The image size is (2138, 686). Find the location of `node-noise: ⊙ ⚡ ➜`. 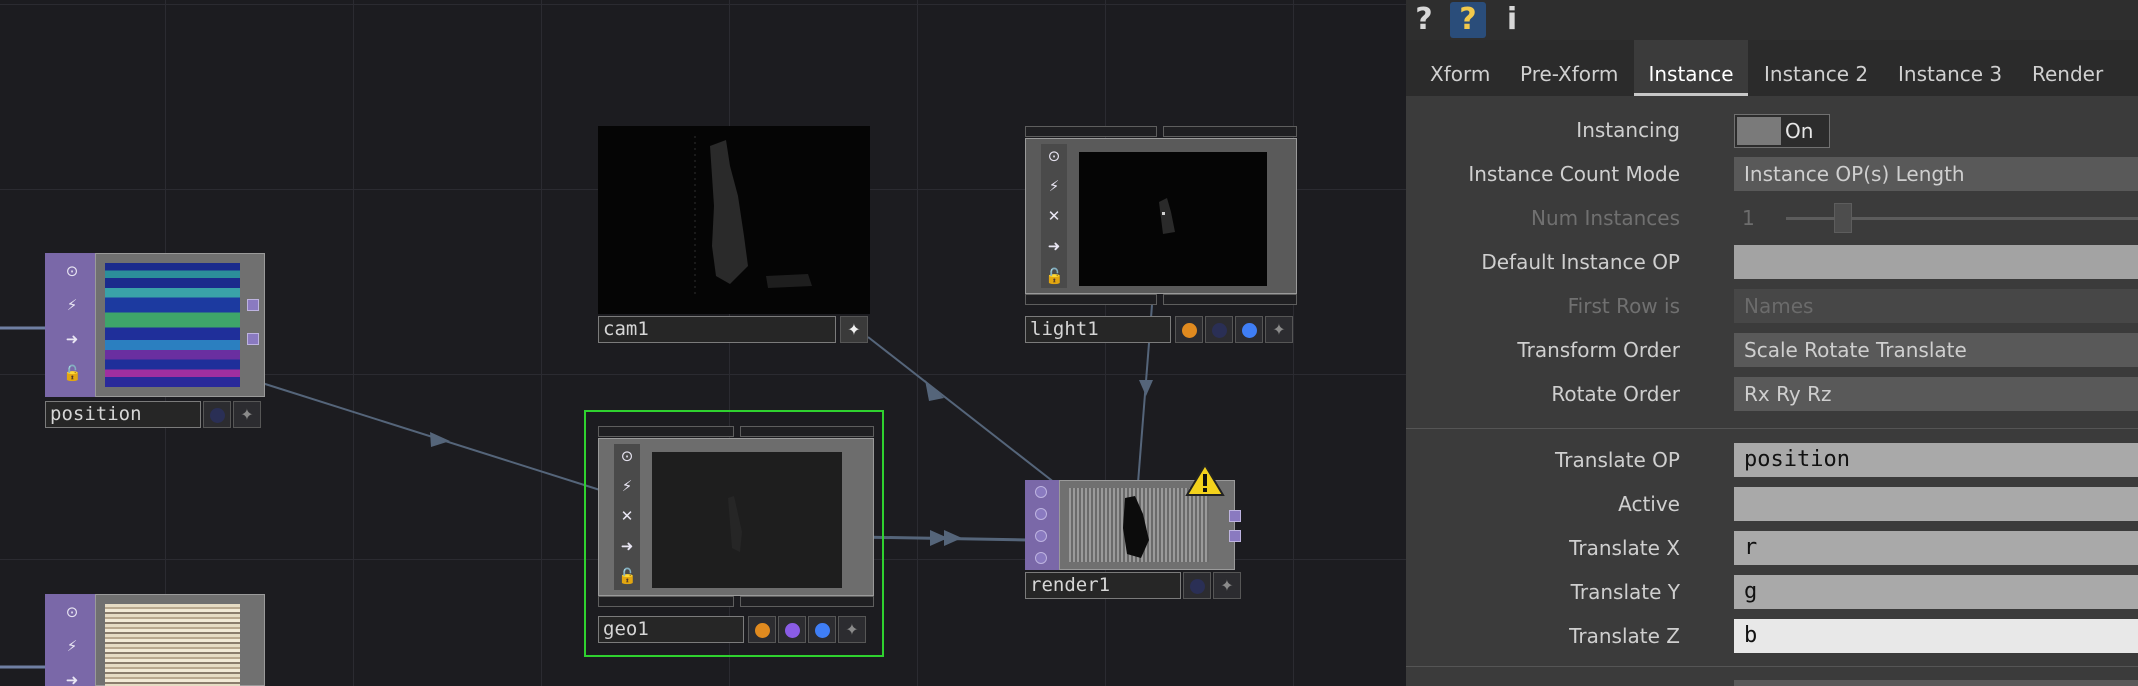

node-noise: ⊙ ⚡ ➜ is located at coordinates (155, 640).